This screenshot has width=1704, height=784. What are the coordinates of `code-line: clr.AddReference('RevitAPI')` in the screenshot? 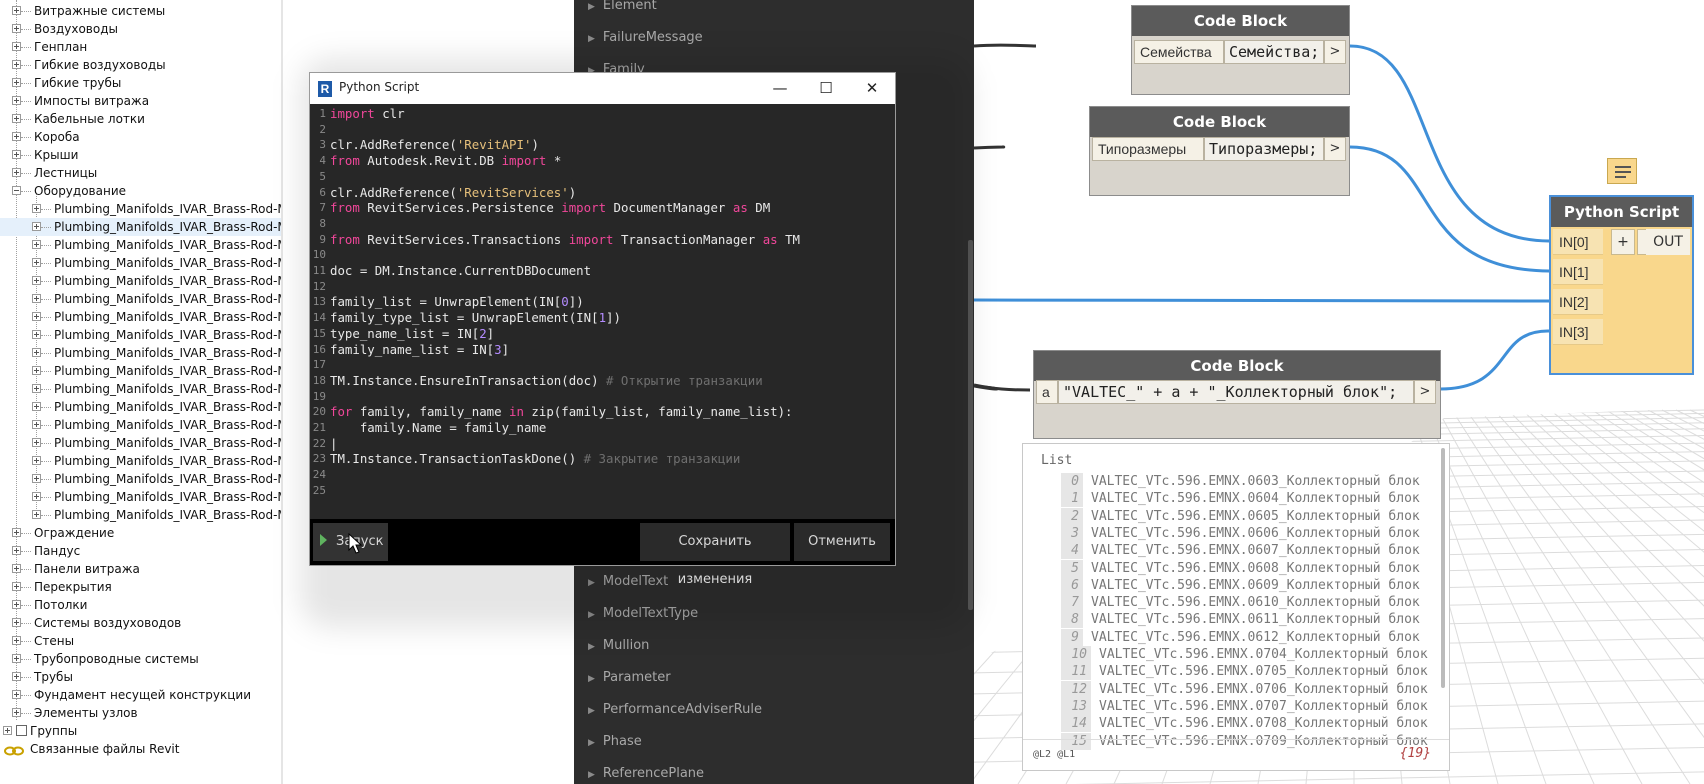 It's located at (434, 144).